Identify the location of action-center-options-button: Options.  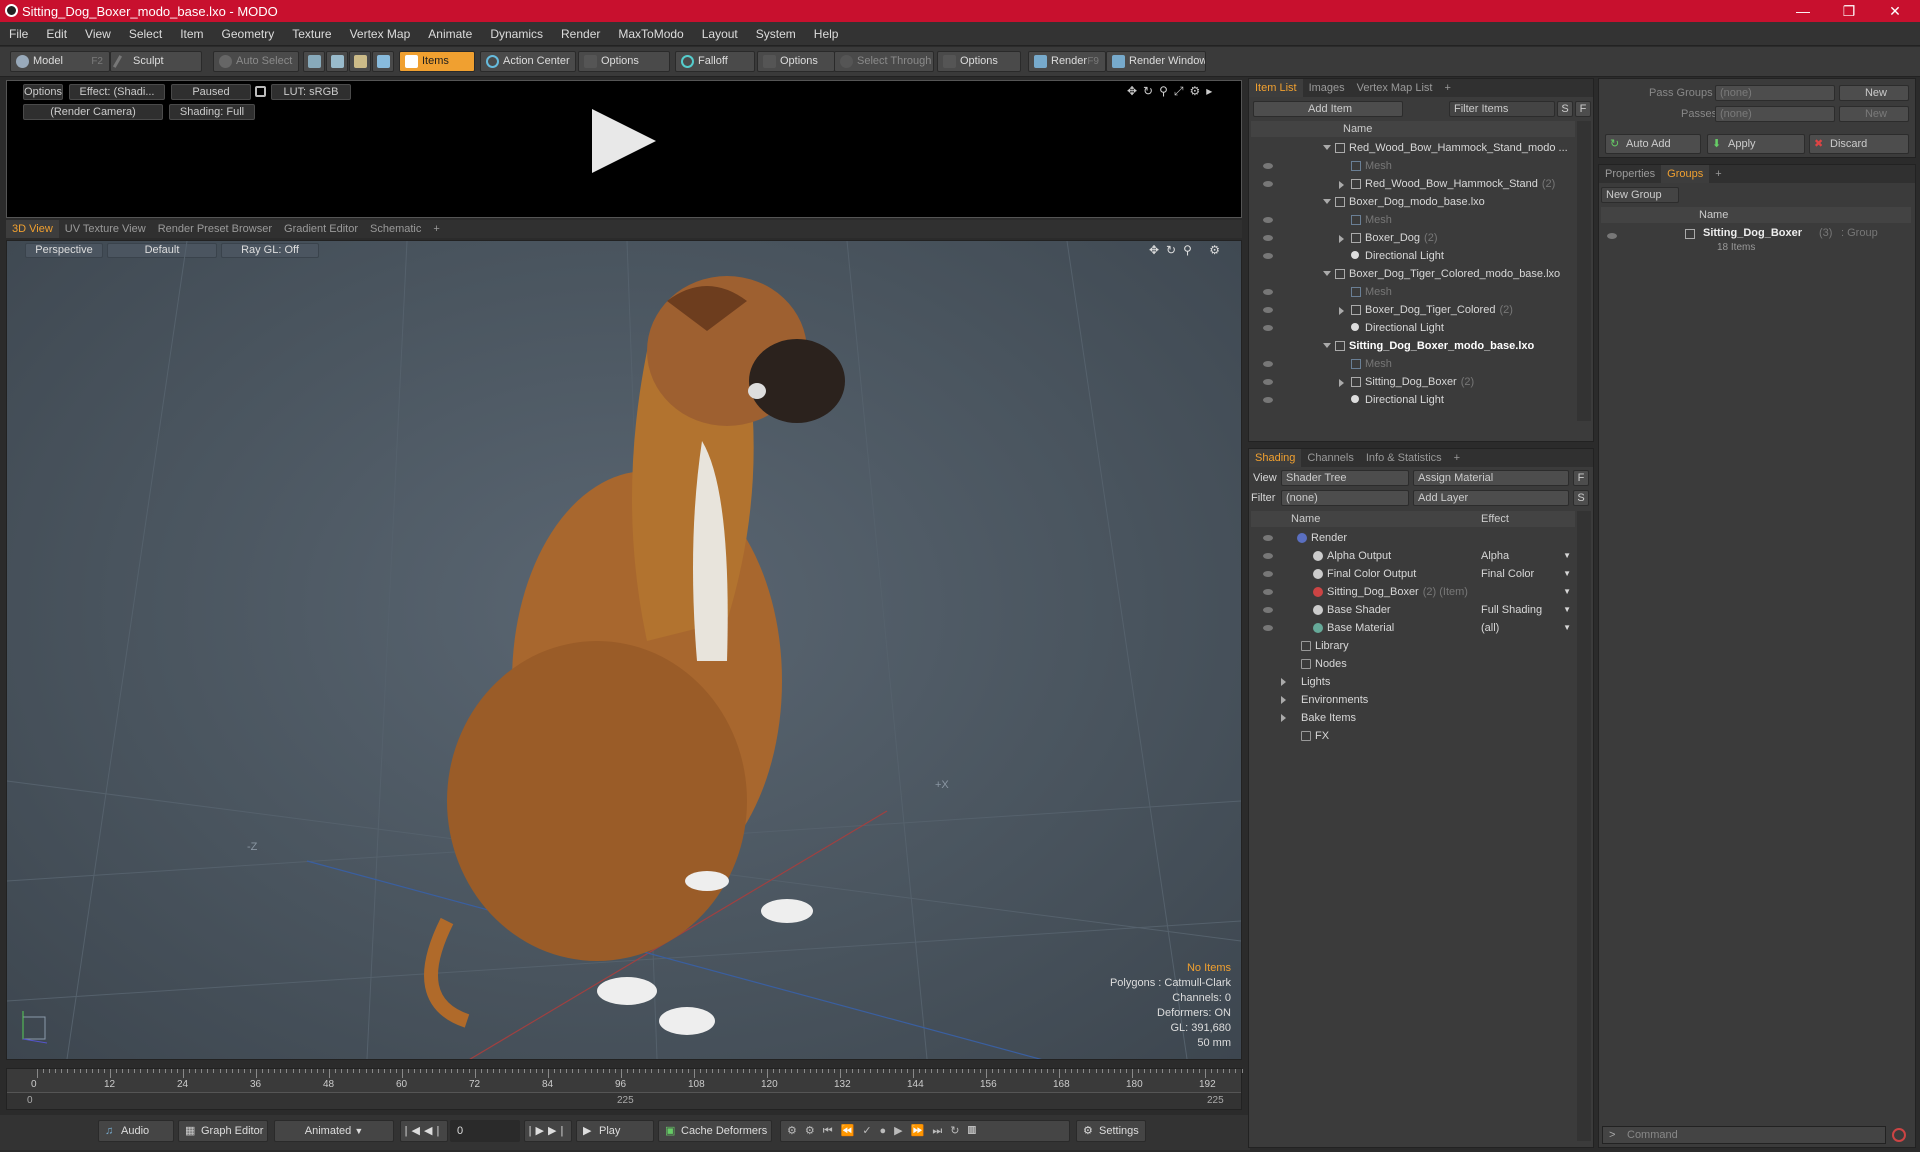
(624, 61).